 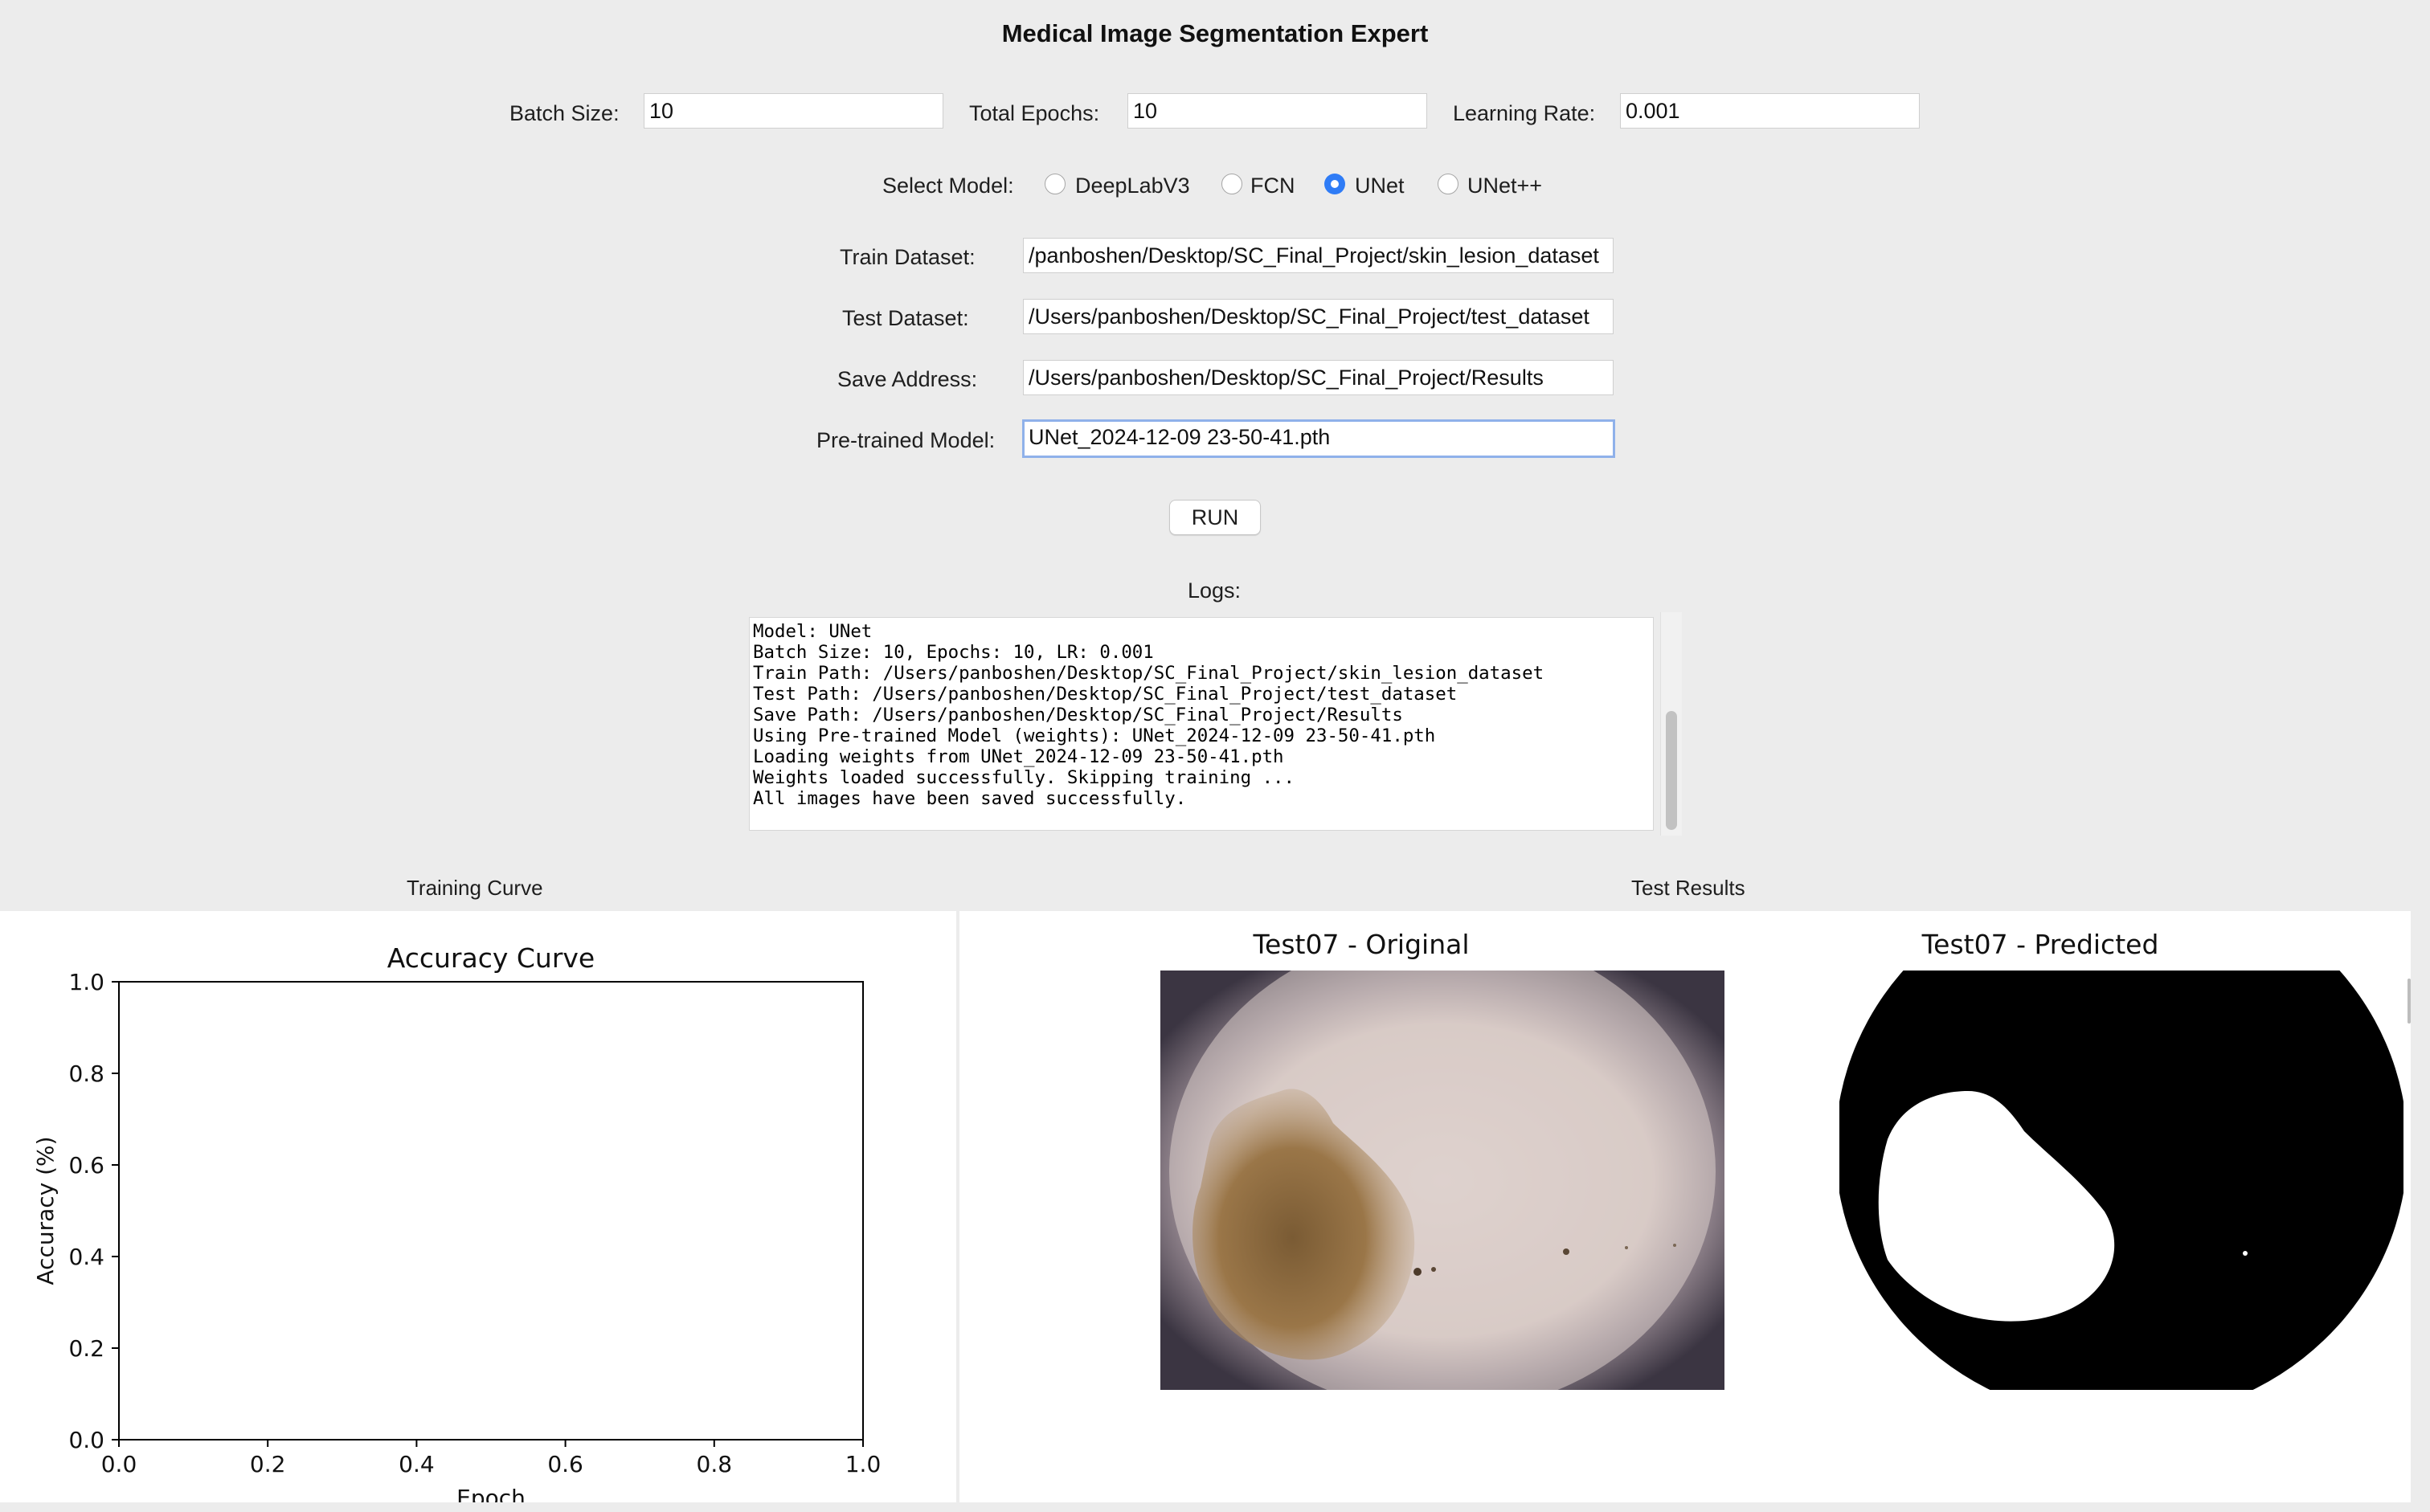 I want to click on batch-size-input: 10, so click(x=793, y=111).